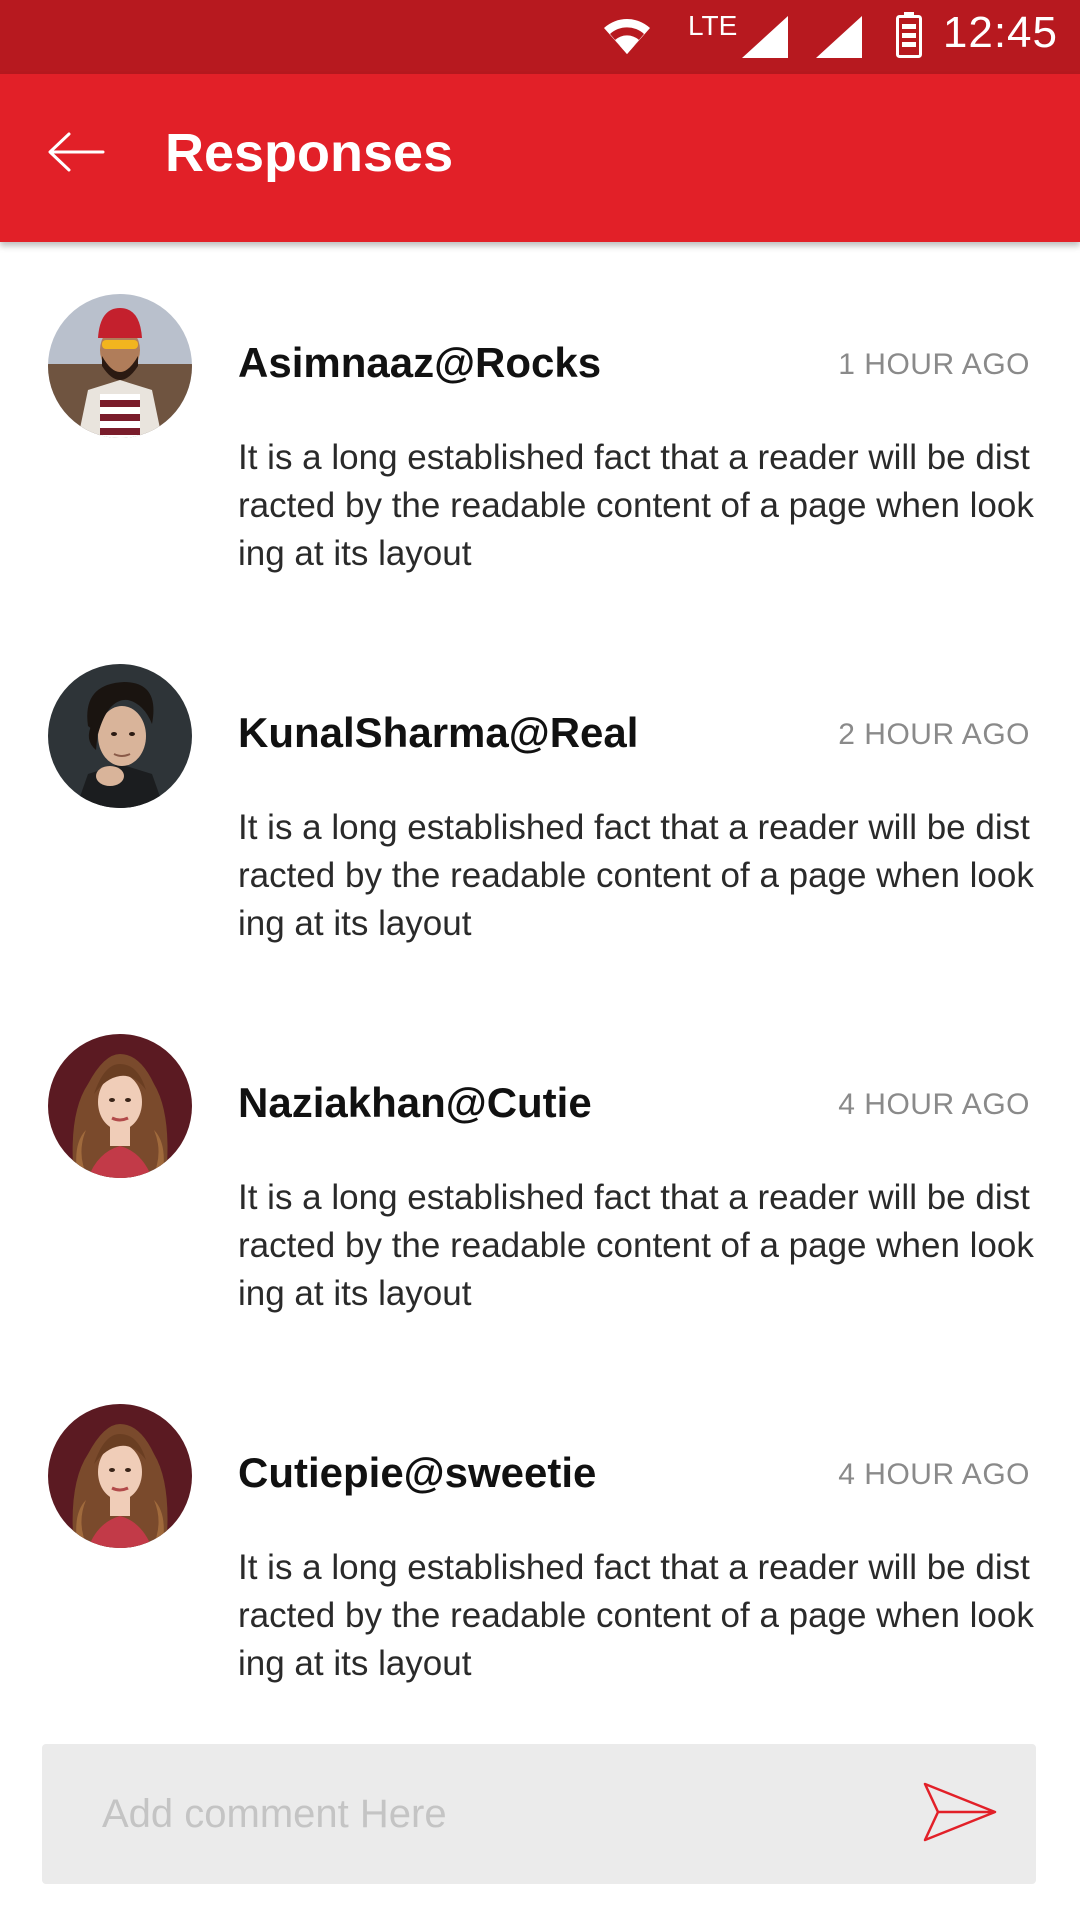  Describe the element at coordinates (934, 734) in the screenshot. I see `timestamp: 2 HOUR AGO` at that location.